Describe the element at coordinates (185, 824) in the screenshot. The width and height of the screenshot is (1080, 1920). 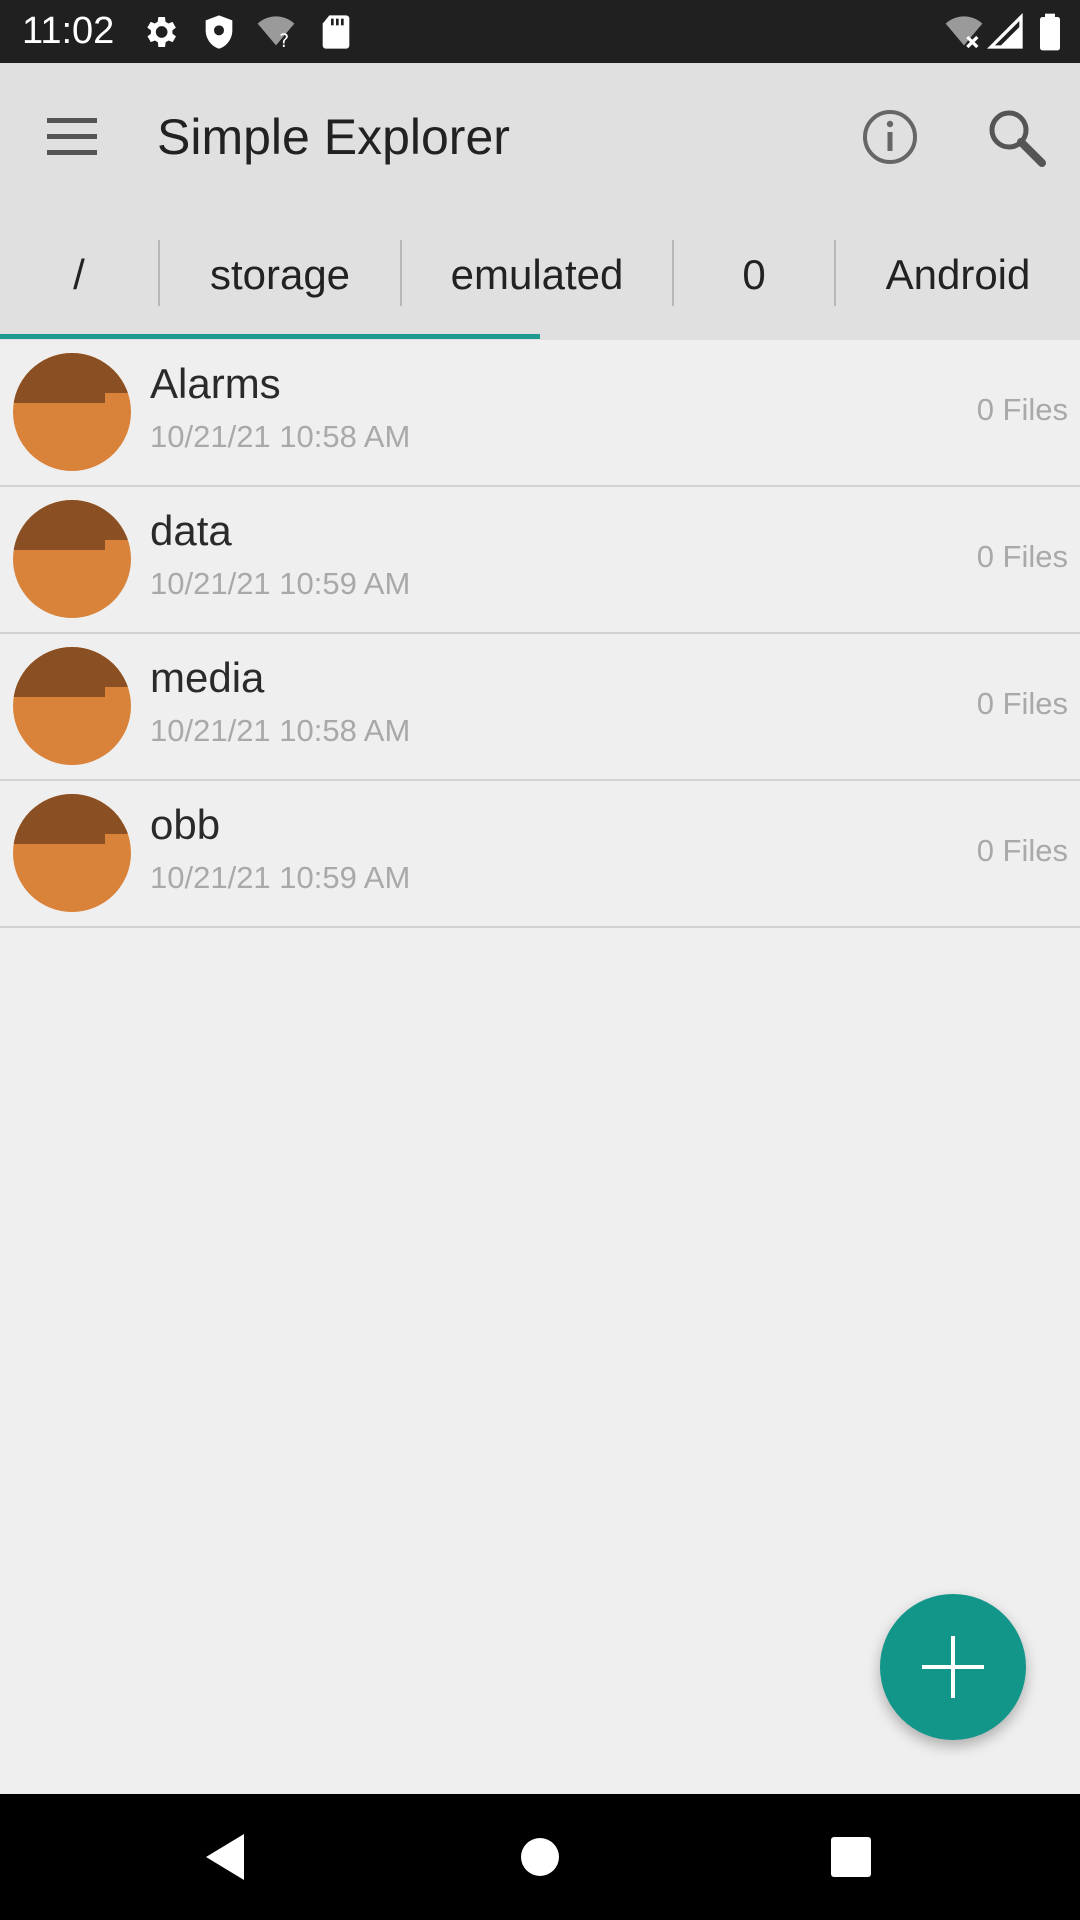
I see `file-name: obb` at that location.